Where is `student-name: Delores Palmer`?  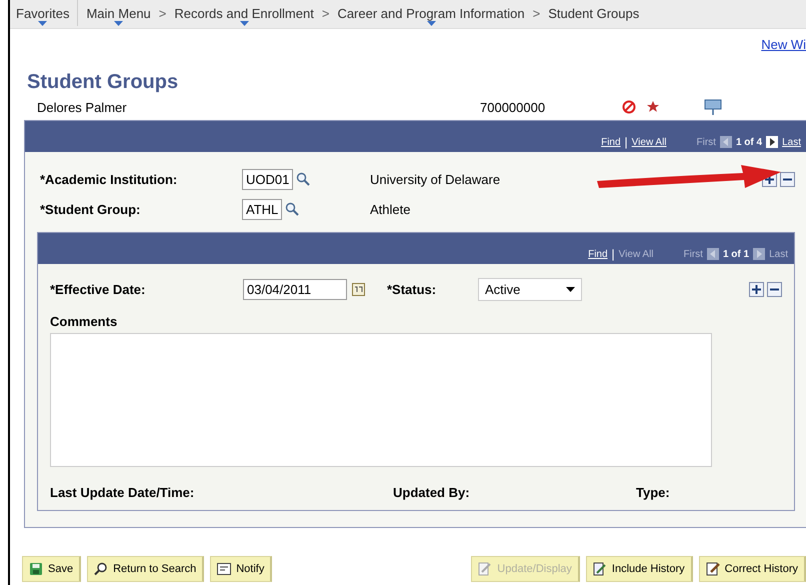
student-name: Delores Palmer is located at coordinates (82, 107).